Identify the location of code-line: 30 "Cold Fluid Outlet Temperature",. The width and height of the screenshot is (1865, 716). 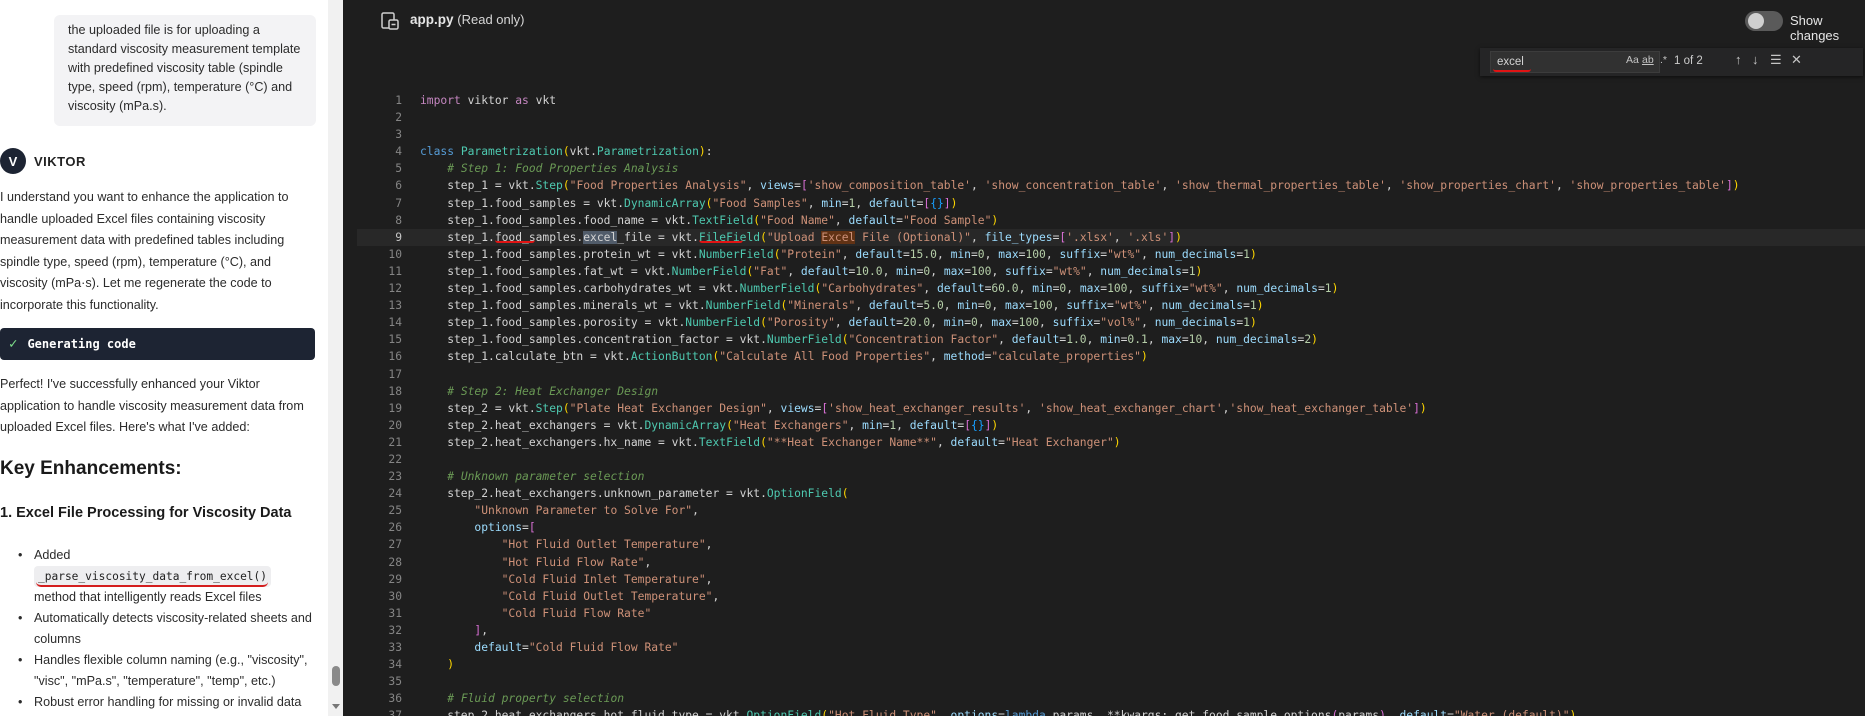
(1111, 596).